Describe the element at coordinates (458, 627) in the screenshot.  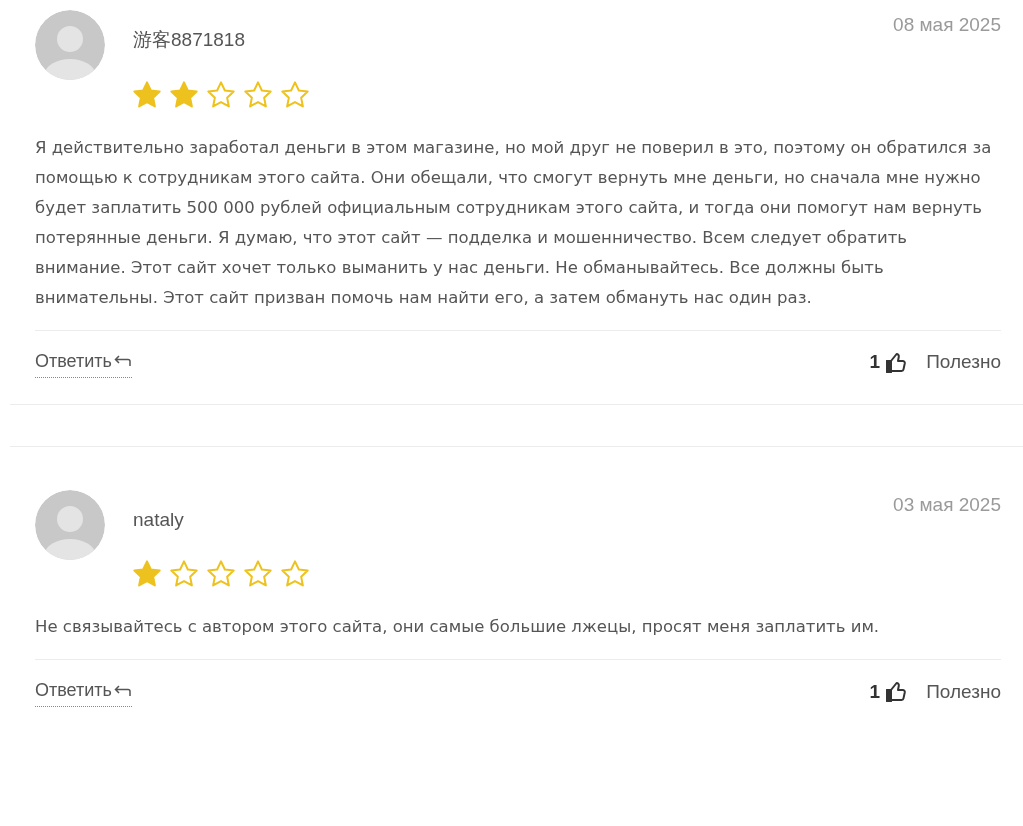
I see `review-text: Не связывайтесь с автором этого сайта, они самые большие лжецы, просят меня заплатить им.` at that location.